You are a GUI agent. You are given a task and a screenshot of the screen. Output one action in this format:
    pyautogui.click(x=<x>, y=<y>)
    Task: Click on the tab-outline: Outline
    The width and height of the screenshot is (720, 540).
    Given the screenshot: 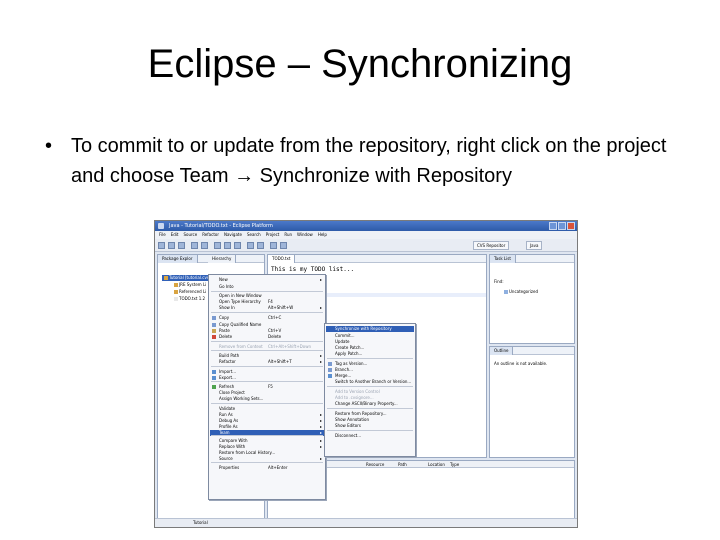 What is the action you would take?
    pyautogui.click(x=502, y=351)
    